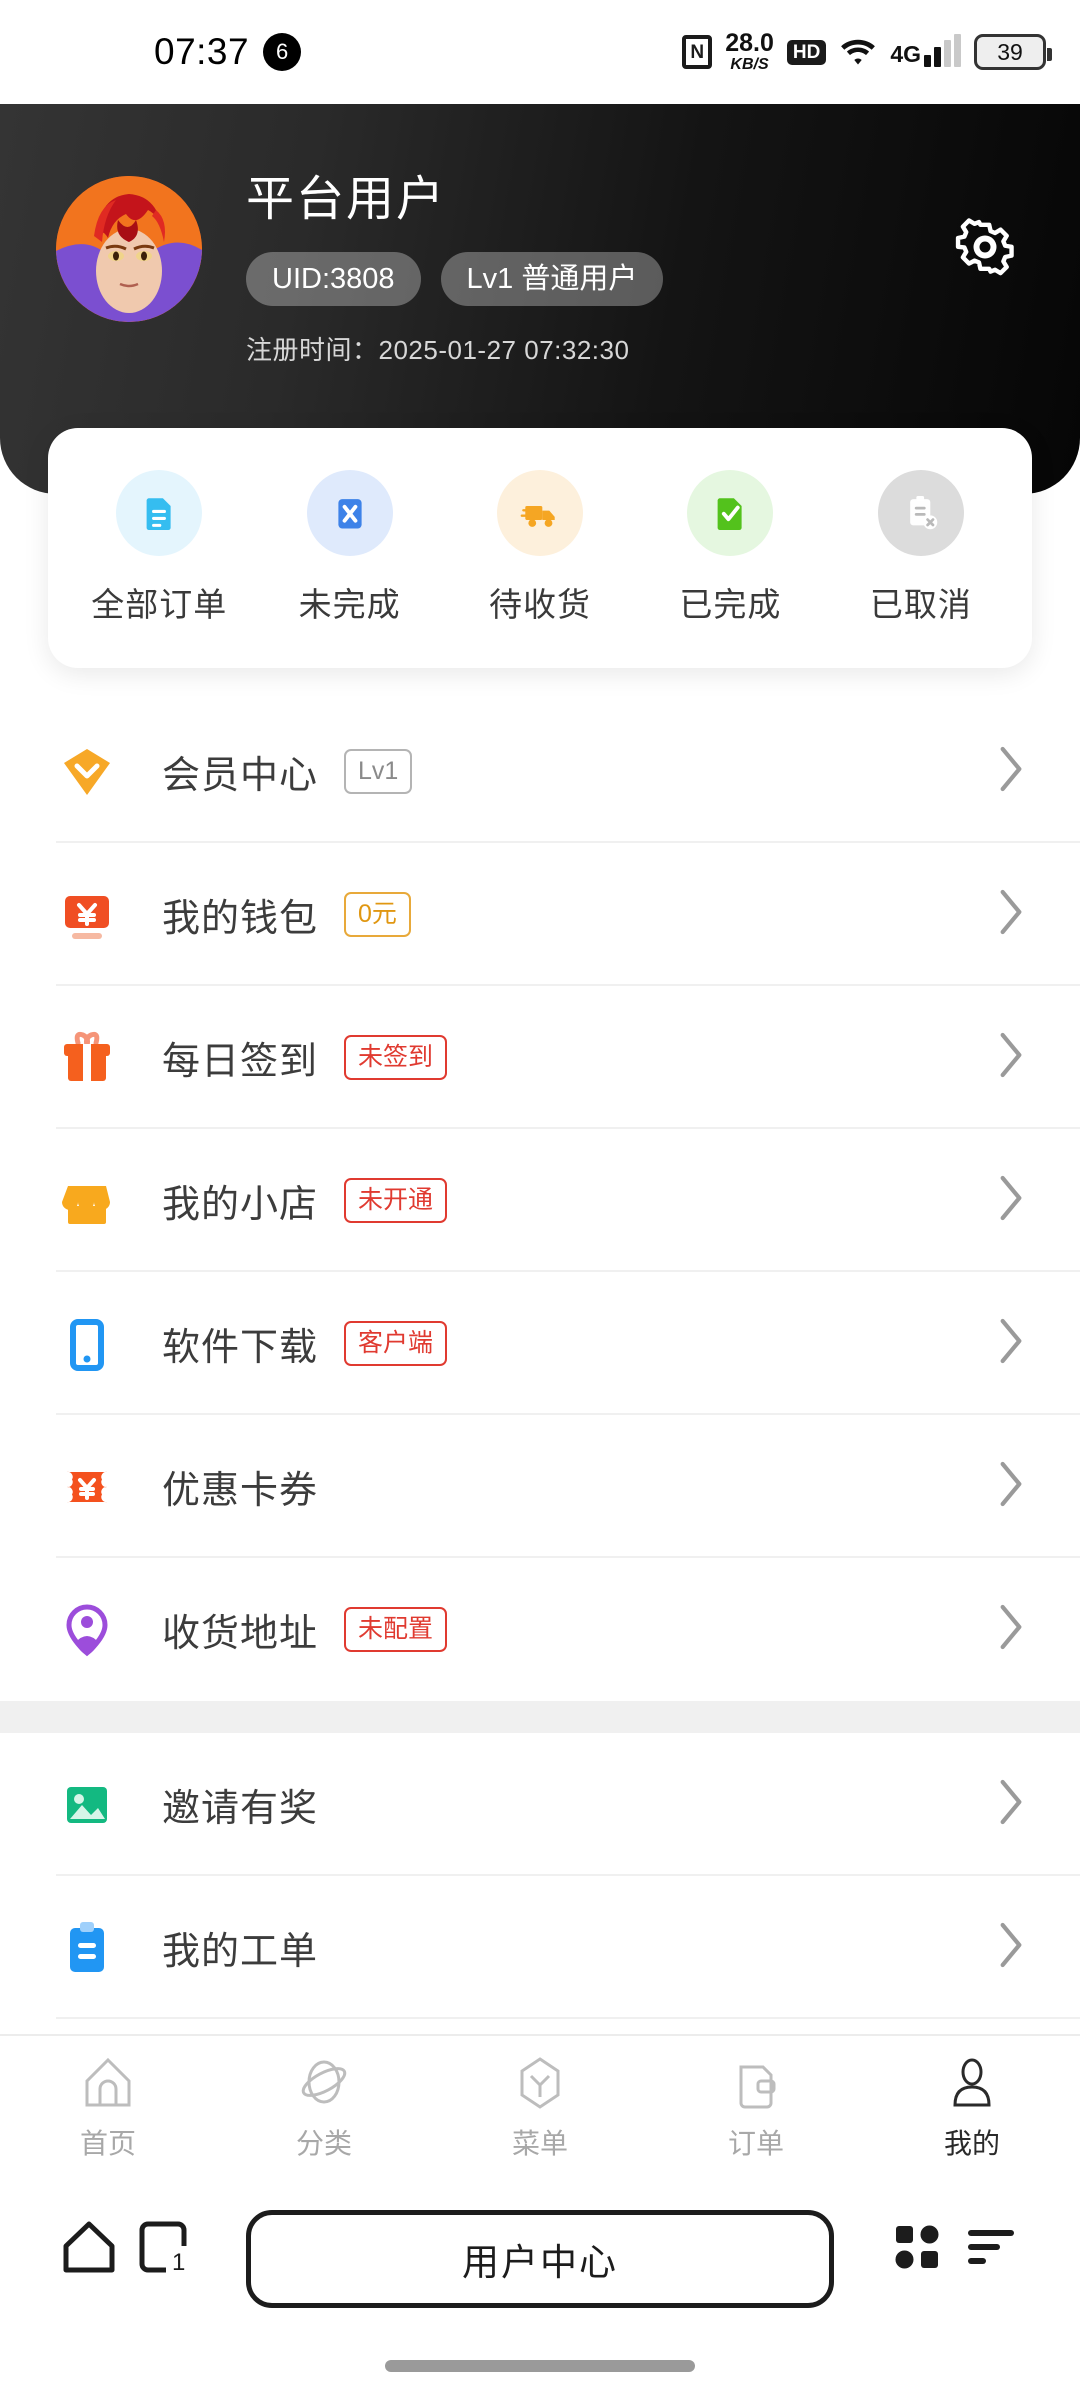 This screenshot has height=2400, width=1080. What do you see at coordinates (540, 914) in the screenshot?
I see `menu-item-我的钱包: 我的钱包 0元` at bounding box center [540, 914].